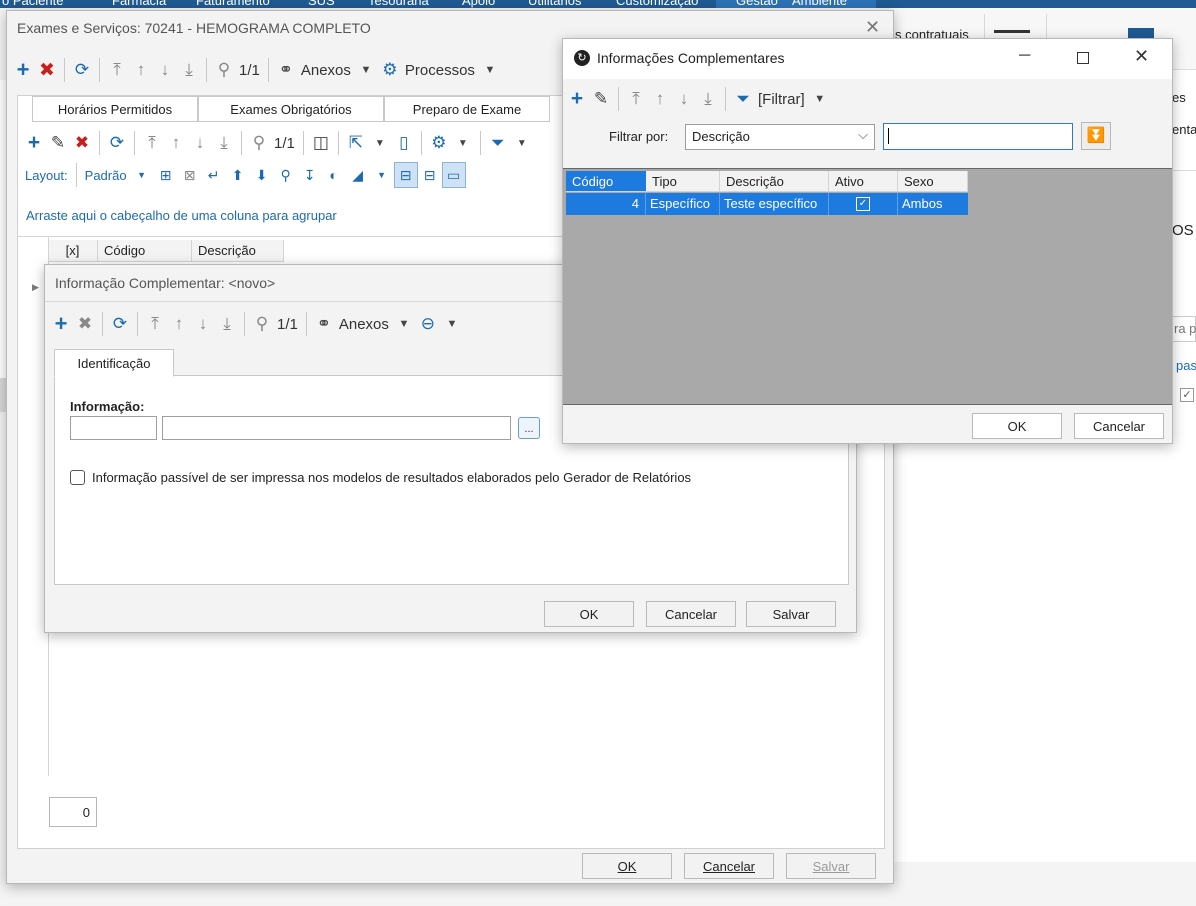  Describe the element at coordinates (190, 175) in the screenshot. I see `collapse-group-icon: ⊠` at that location.